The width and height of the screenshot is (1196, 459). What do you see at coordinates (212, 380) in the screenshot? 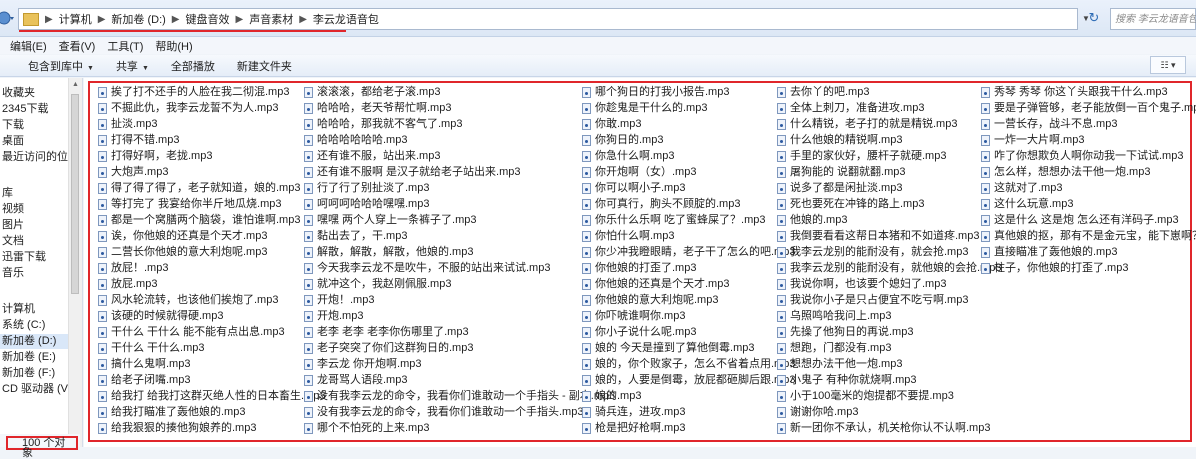
I see `file-item: 给老子闭嘴.mp3` at bounding box center [212, 380].